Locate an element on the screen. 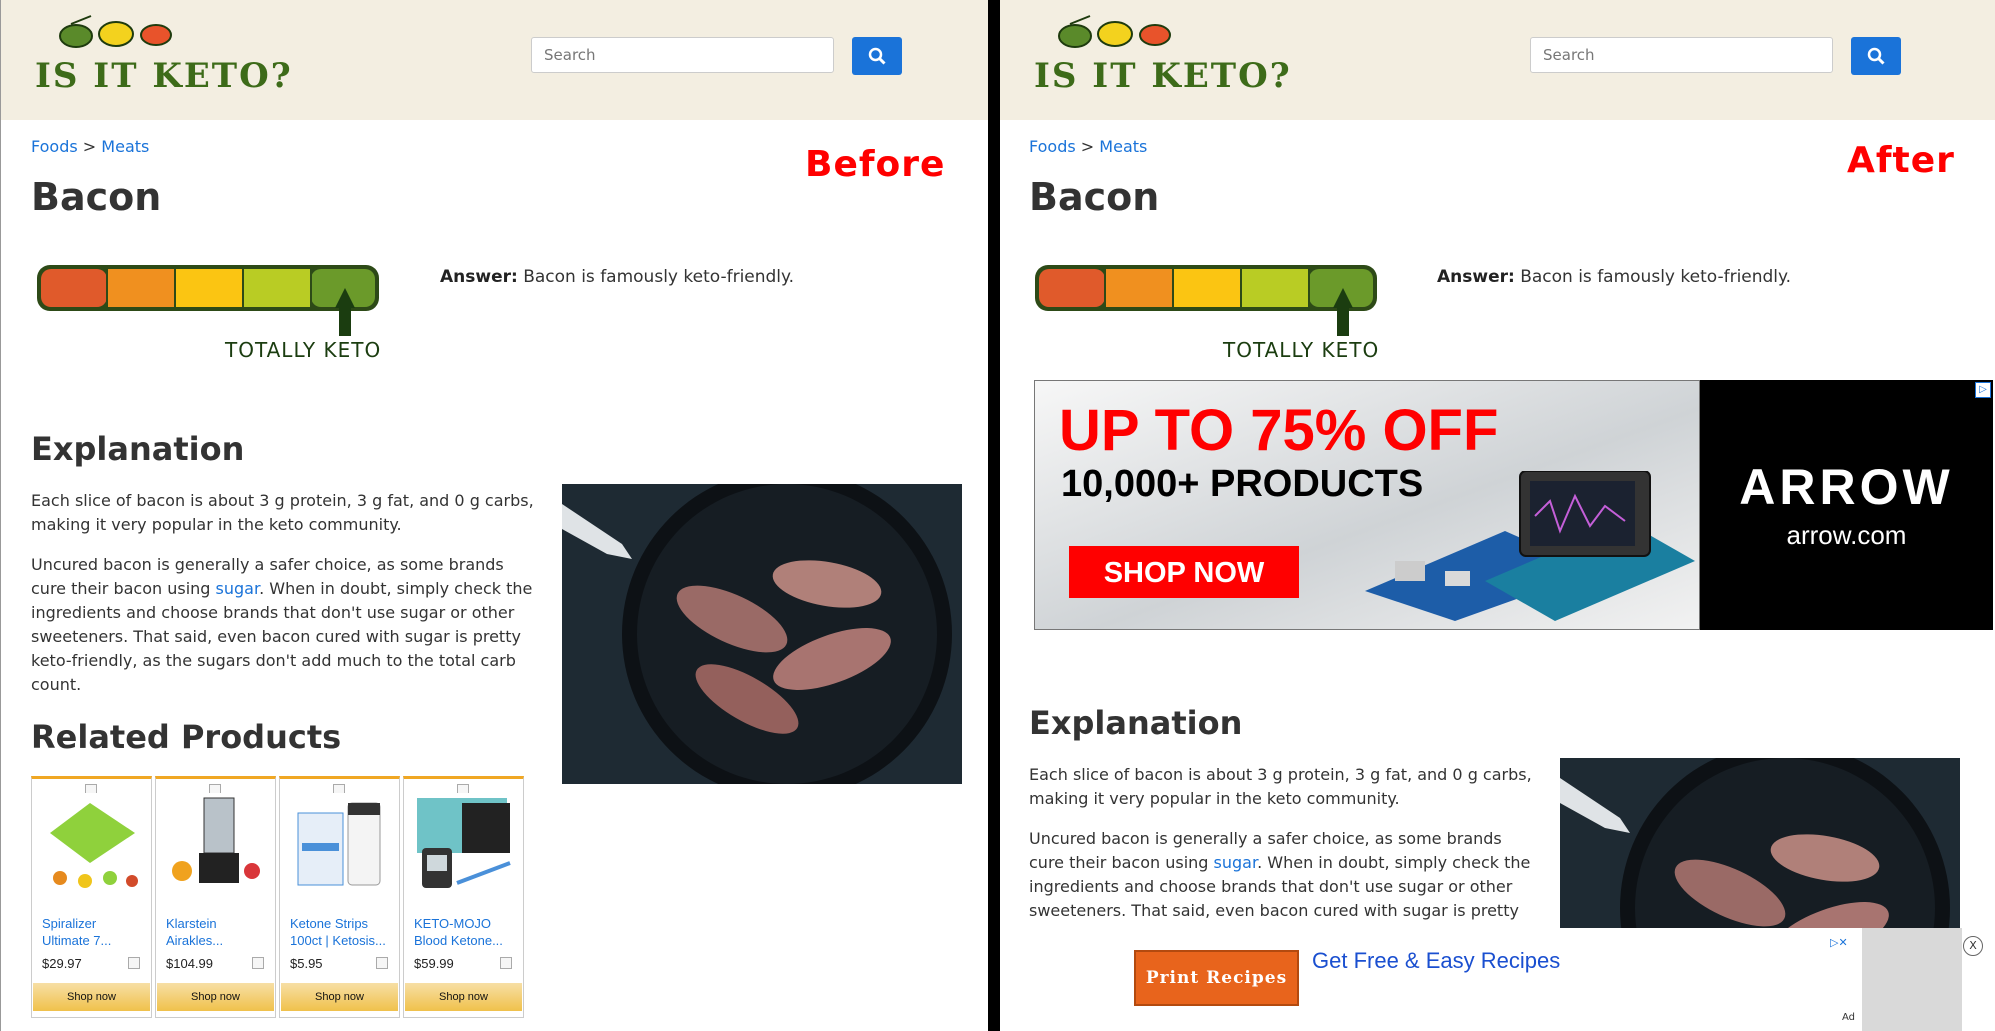 The width and height of the screenshot is (1995, 1031). ad-headline: UP TO 75% OFF is located at coordinates (1279, 430).